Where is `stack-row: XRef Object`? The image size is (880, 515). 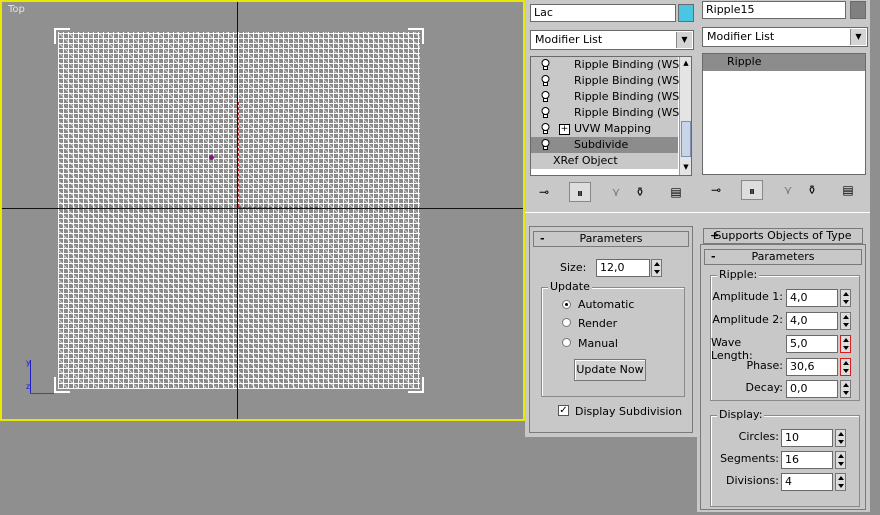 stack-row: XRef Object is located at coordinates (604, 161).